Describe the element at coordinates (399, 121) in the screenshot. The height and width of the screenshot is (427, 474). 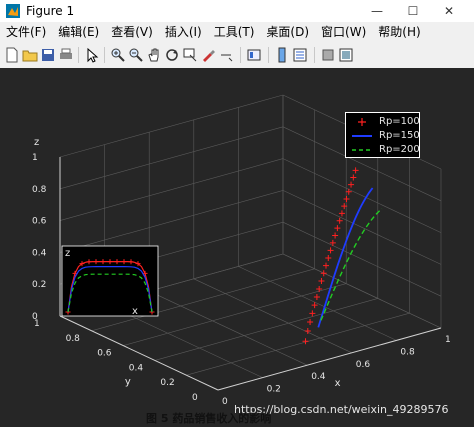
I see `legend-label-rp100: Rp=100` at that location.